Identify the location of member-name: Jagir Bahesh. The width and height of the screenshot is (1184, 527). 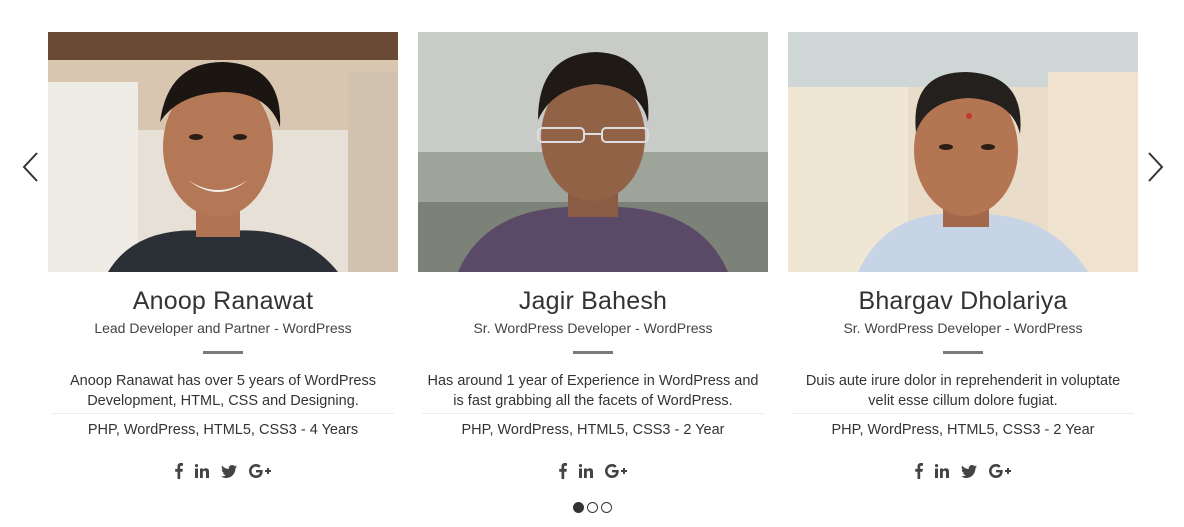
(593, 301).